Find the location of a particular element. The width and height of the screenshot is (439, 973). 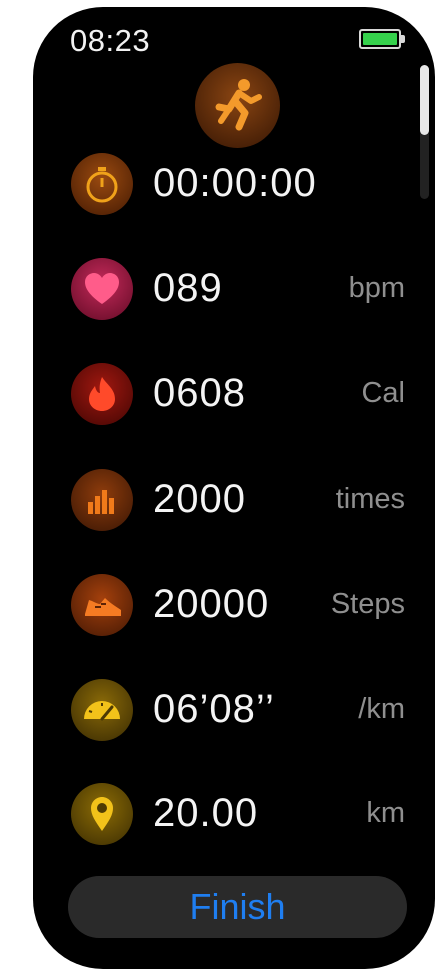

battery-cap is located at coordinates (403, 39).